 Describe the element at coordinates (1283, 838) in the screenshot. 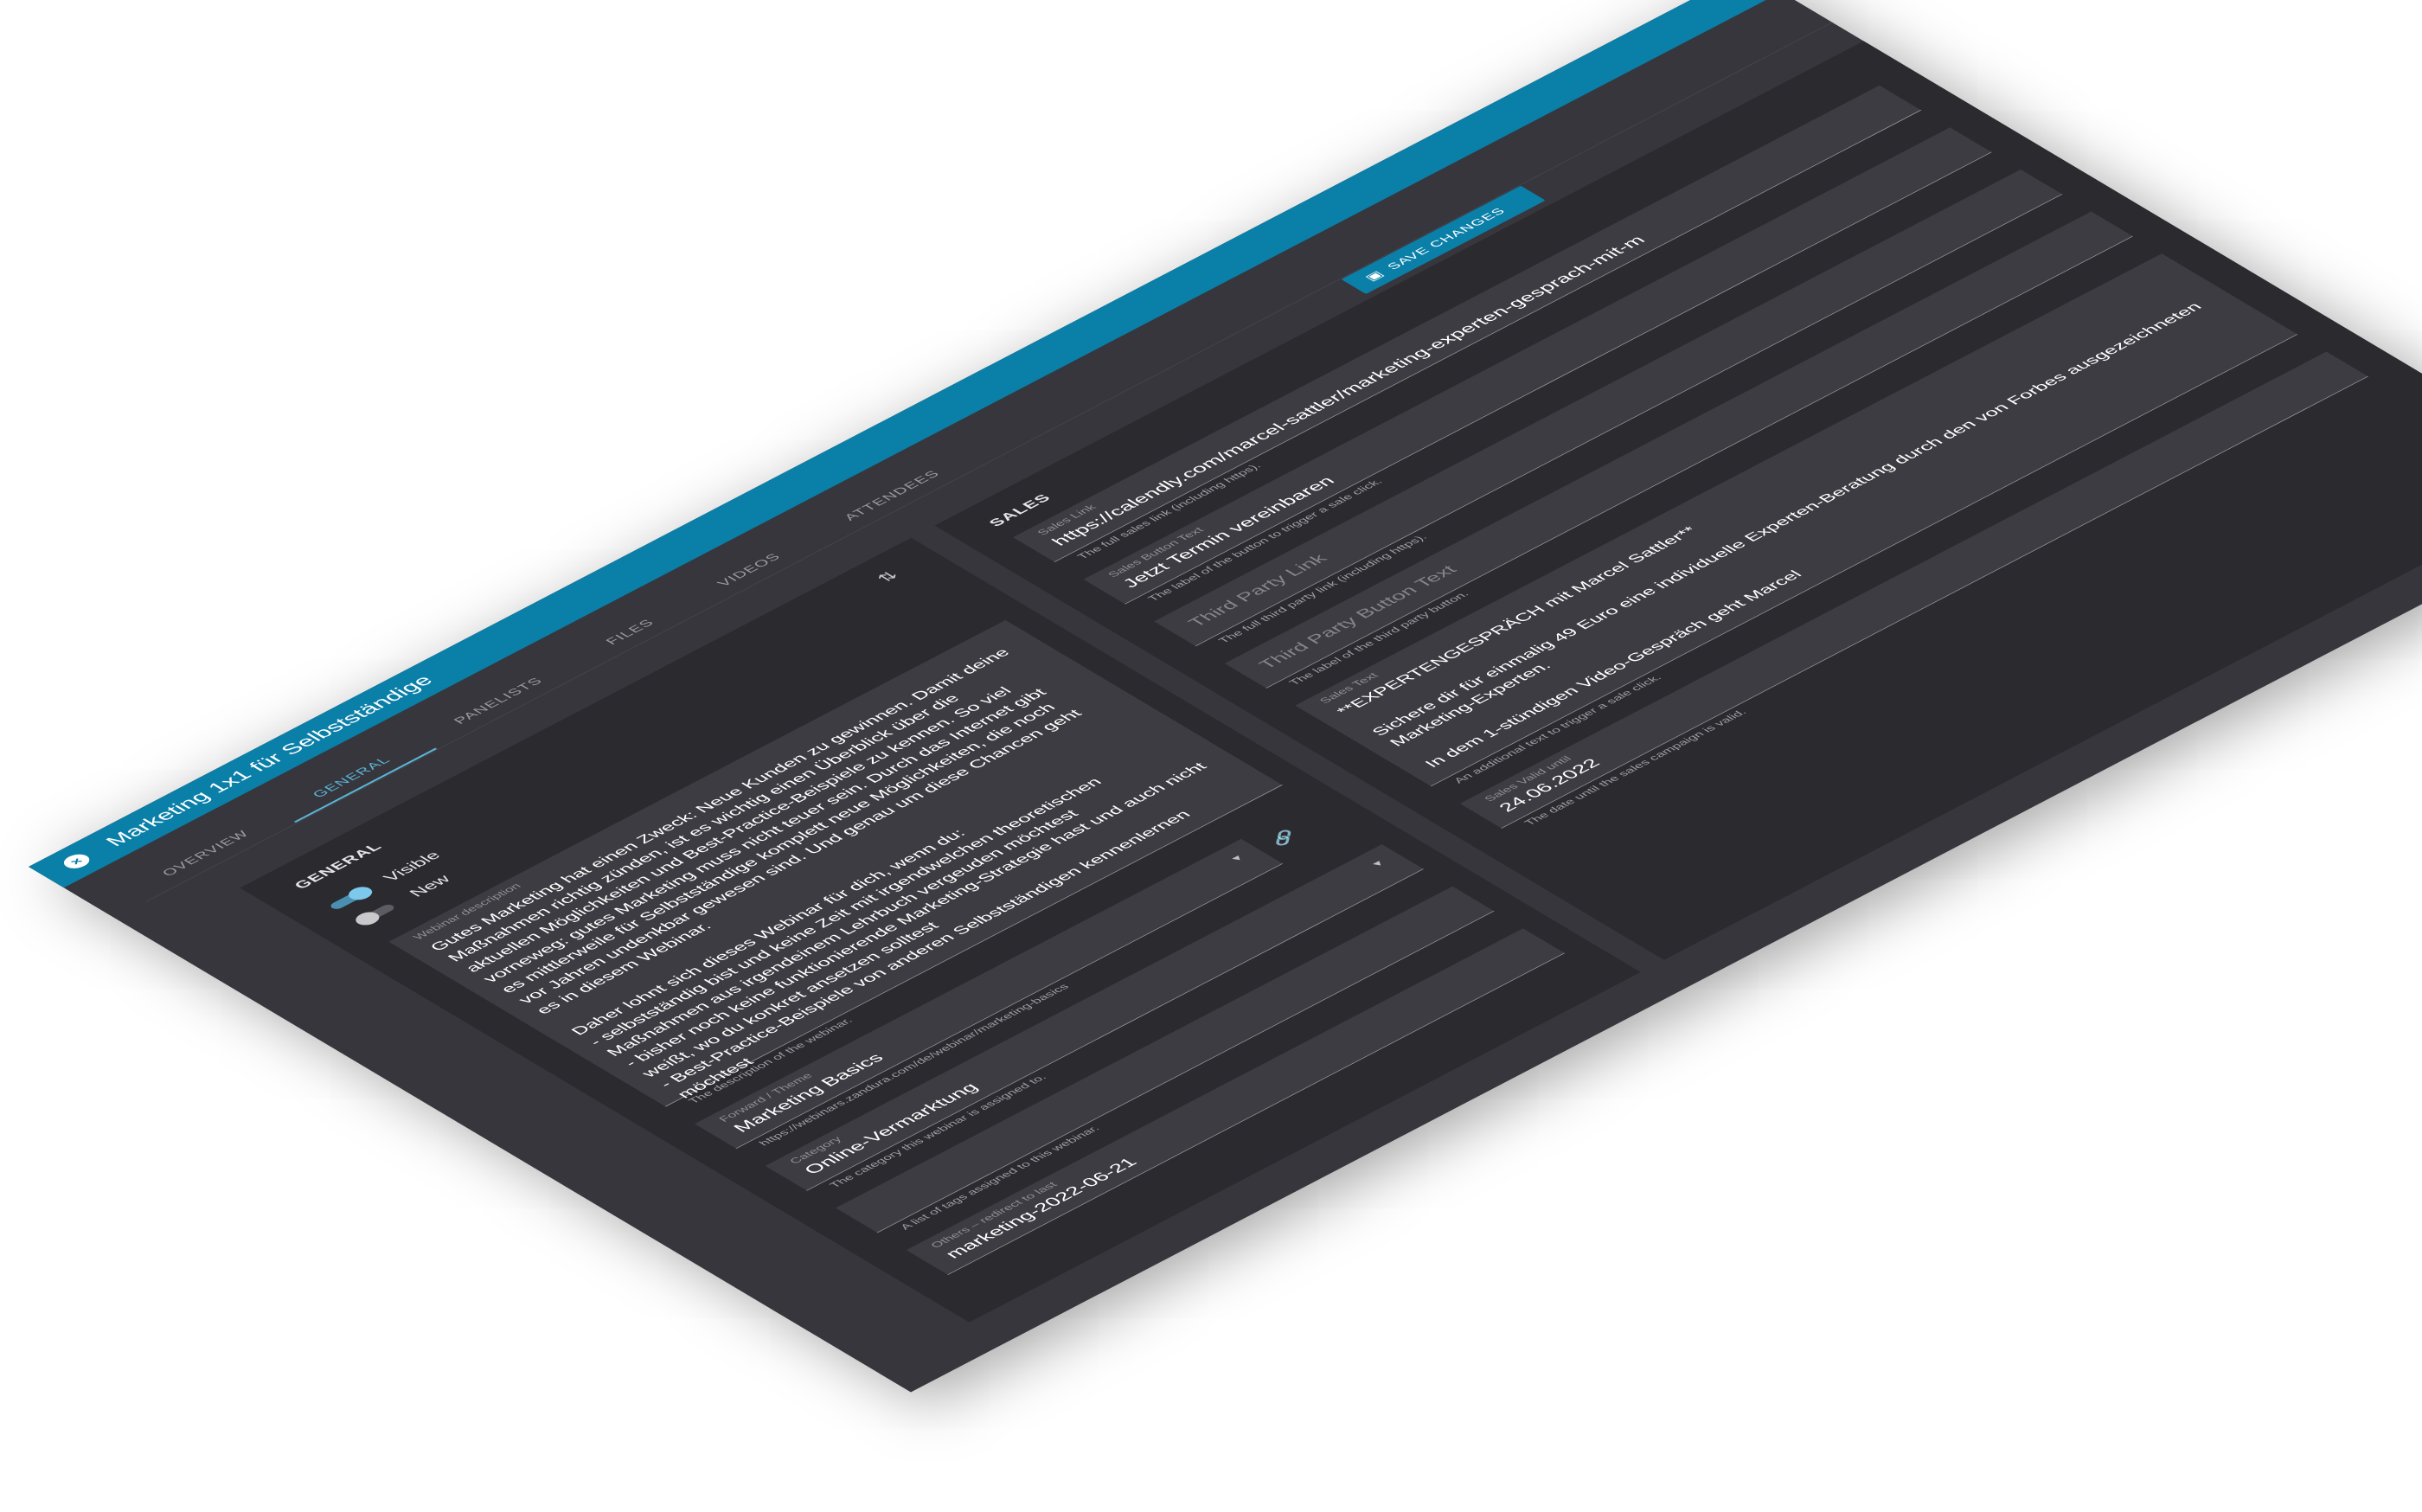

I see `link-icon: 🔗` at that location.